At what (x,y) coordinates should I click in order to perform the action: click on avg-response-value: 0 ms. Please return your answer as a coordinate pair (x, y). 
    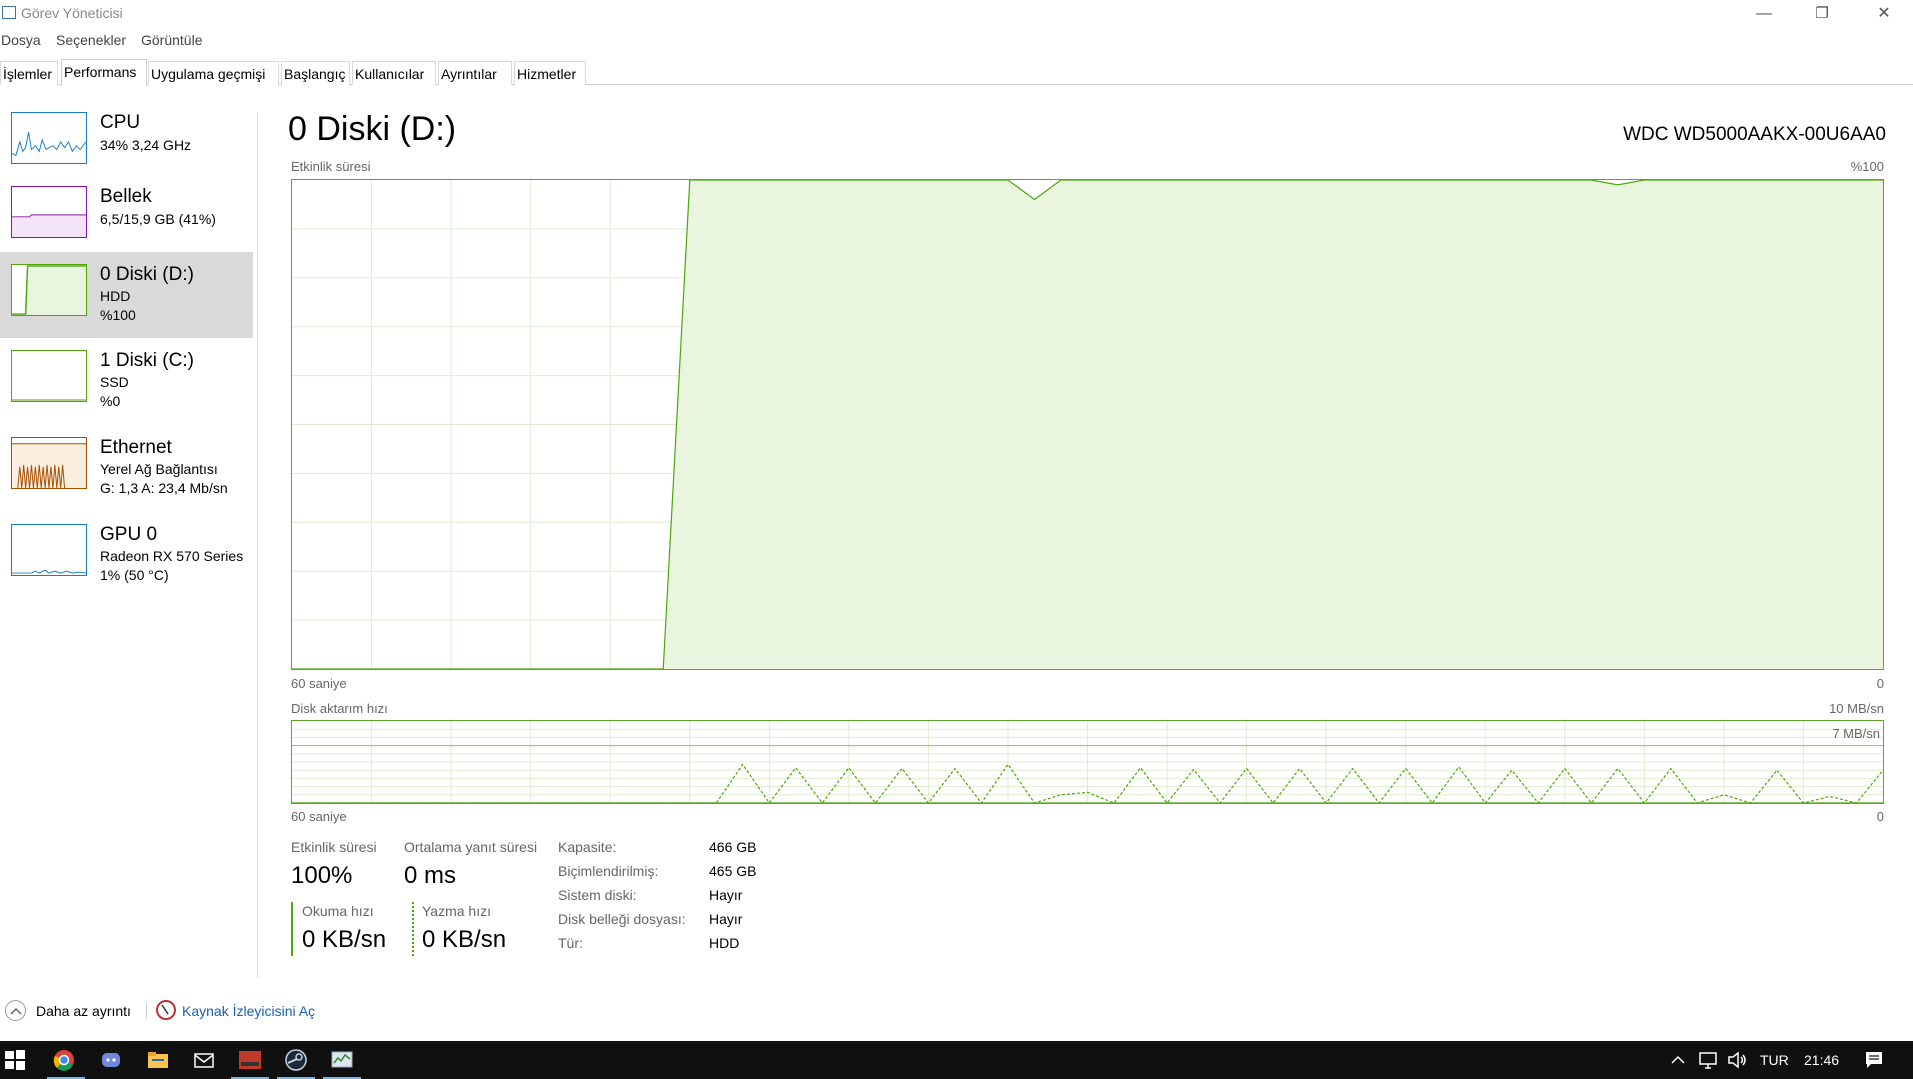
    Looking at the image, I should click on (430, 875).